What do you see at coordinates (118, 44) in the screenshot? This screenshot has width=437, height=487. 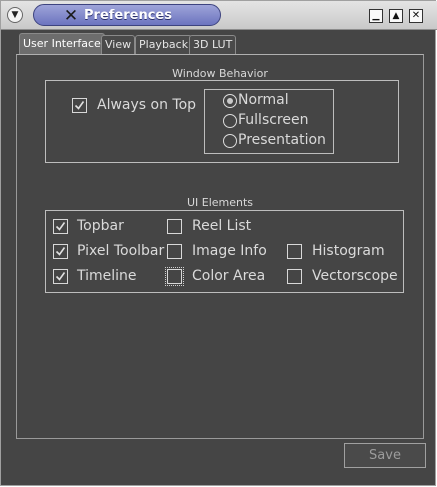 I see `tab-view: View` at bounding box center [118, 44].